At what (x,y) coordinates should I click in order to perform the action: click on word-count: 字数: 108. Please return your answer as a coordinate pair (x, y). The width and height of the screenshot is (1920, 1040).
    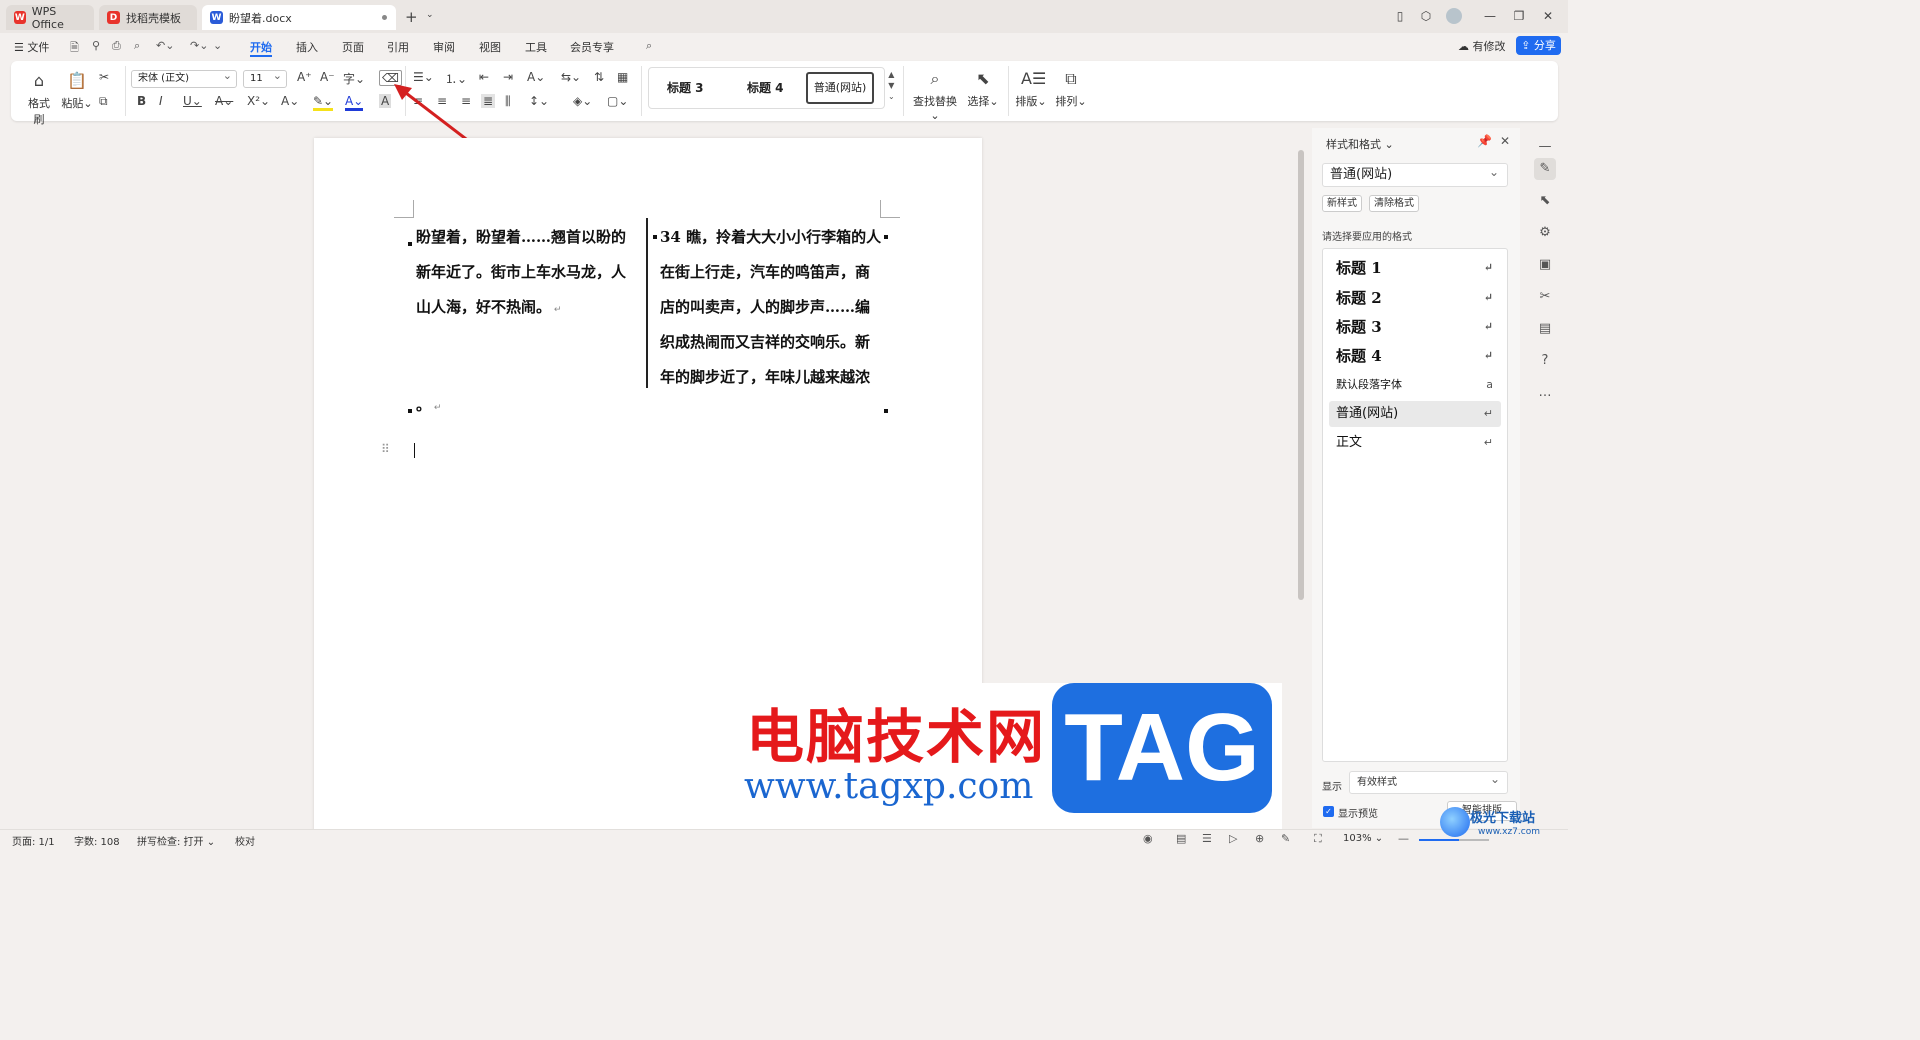
    Looking at the image, I should click on (97, 840).